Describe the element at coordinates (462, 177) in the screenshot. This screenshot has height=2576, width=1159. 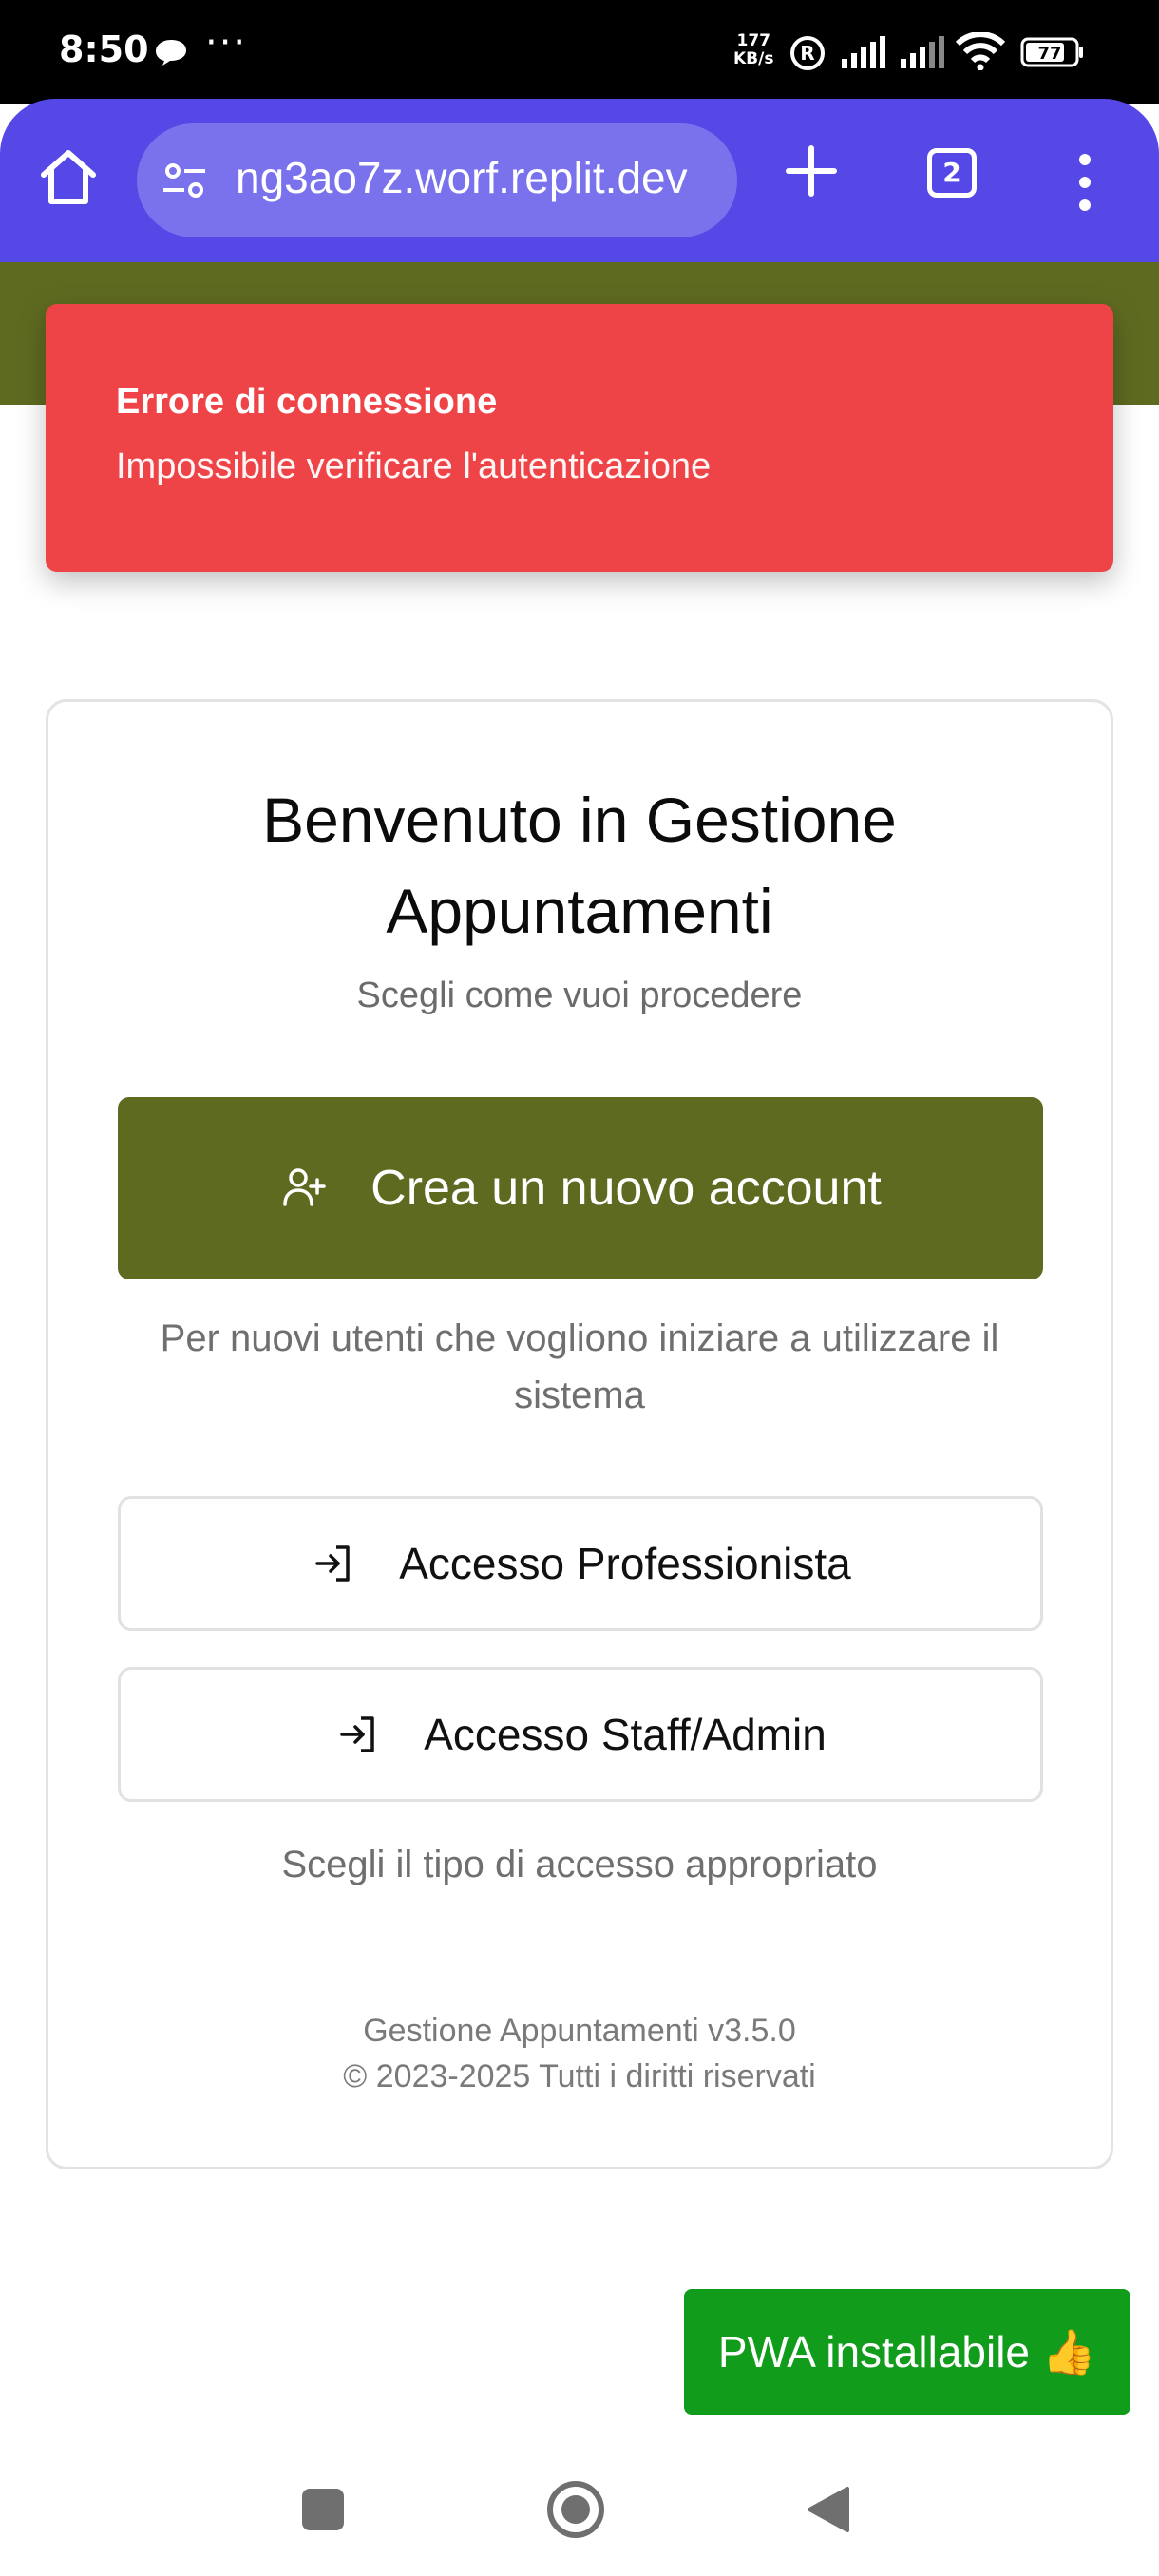
I see `url-text: ng3ao7z.worf.replit.dev` at that location.